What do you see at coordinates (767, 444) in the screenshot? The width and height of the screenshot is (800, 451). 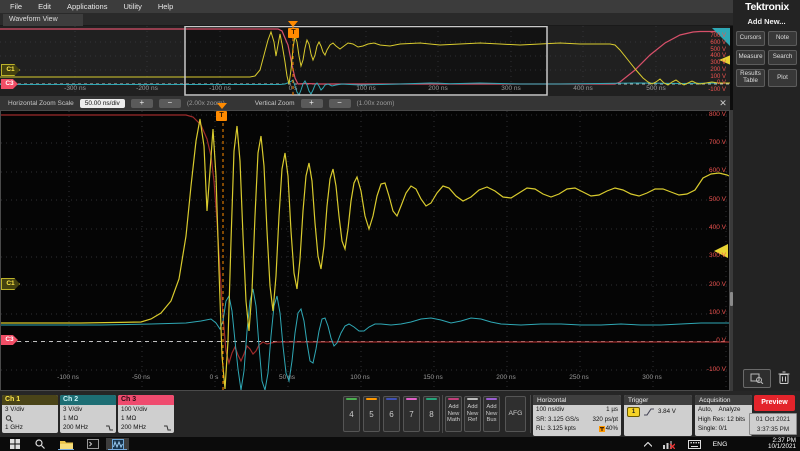 I see `taskbar-clock: 2:37 PM 10/1/2021` at bounding box center [767, 444].